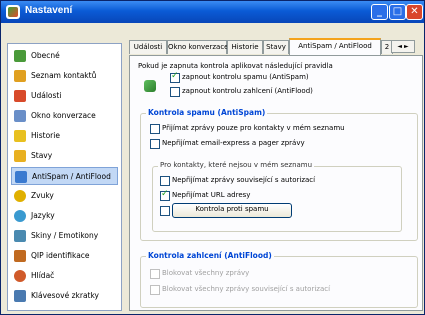  I want to click on skins-icon, so click(20, 236).